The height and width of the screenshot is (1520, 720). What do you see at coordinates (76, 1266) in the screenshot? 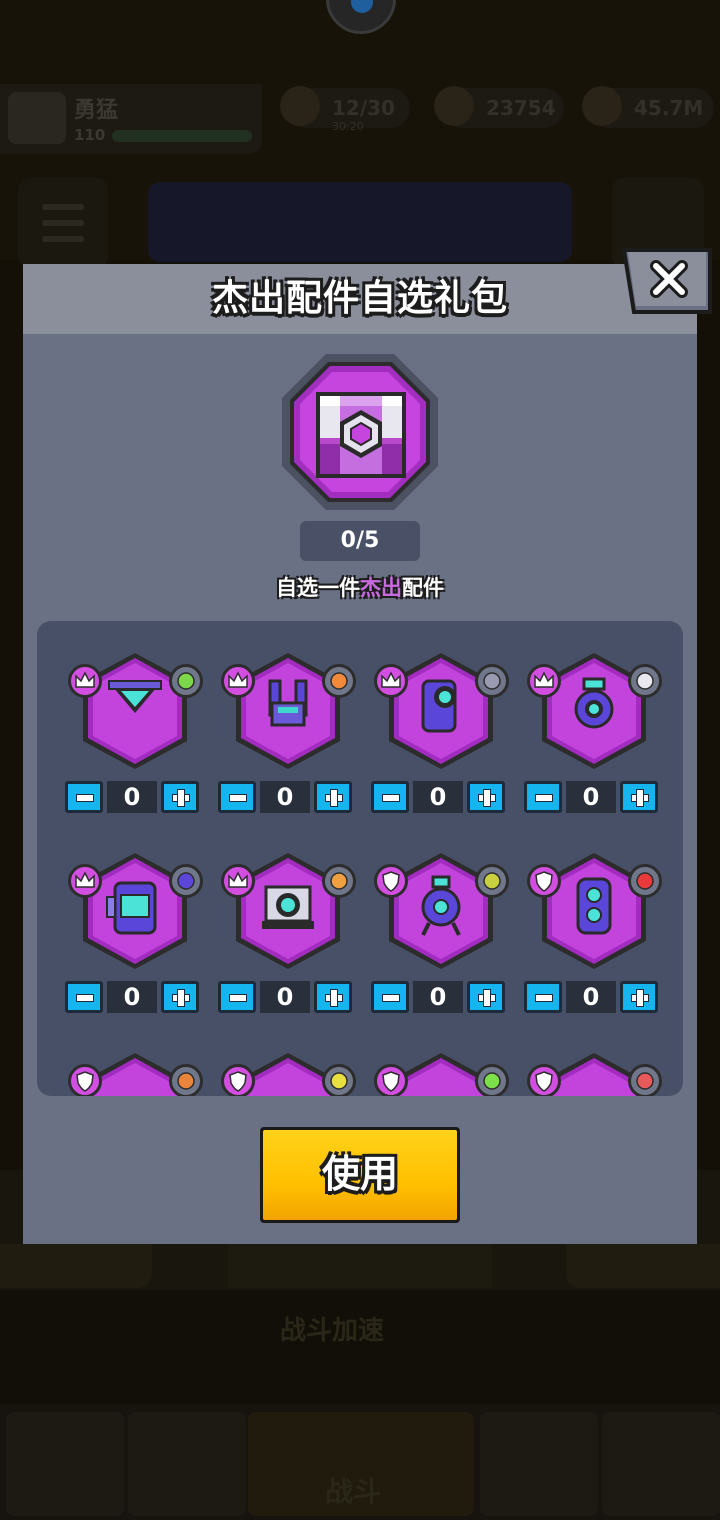
I see `background-daily-challenge` at bounding box center [76, 1266].